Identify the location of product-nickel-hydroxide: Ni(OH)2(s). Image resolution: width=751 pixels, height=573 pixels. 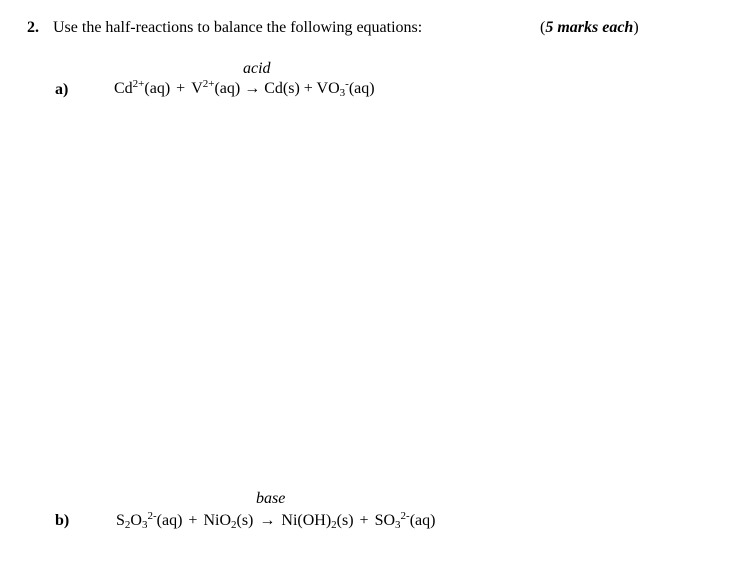
(317, 521).